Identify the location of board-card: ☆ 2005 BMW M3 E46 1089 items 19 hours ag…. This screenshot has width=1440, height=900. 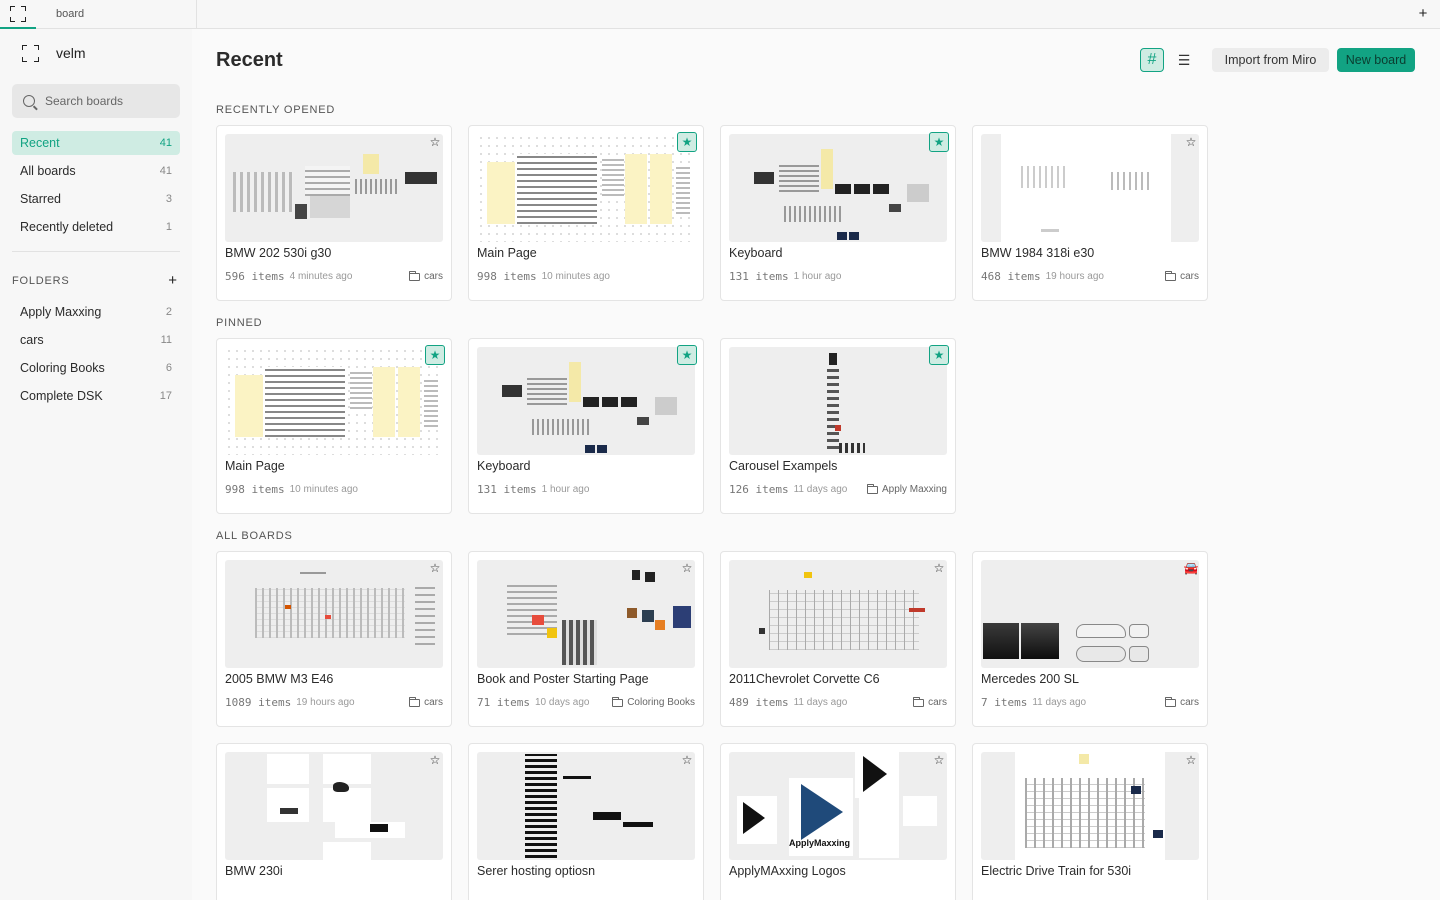
(334, 639).